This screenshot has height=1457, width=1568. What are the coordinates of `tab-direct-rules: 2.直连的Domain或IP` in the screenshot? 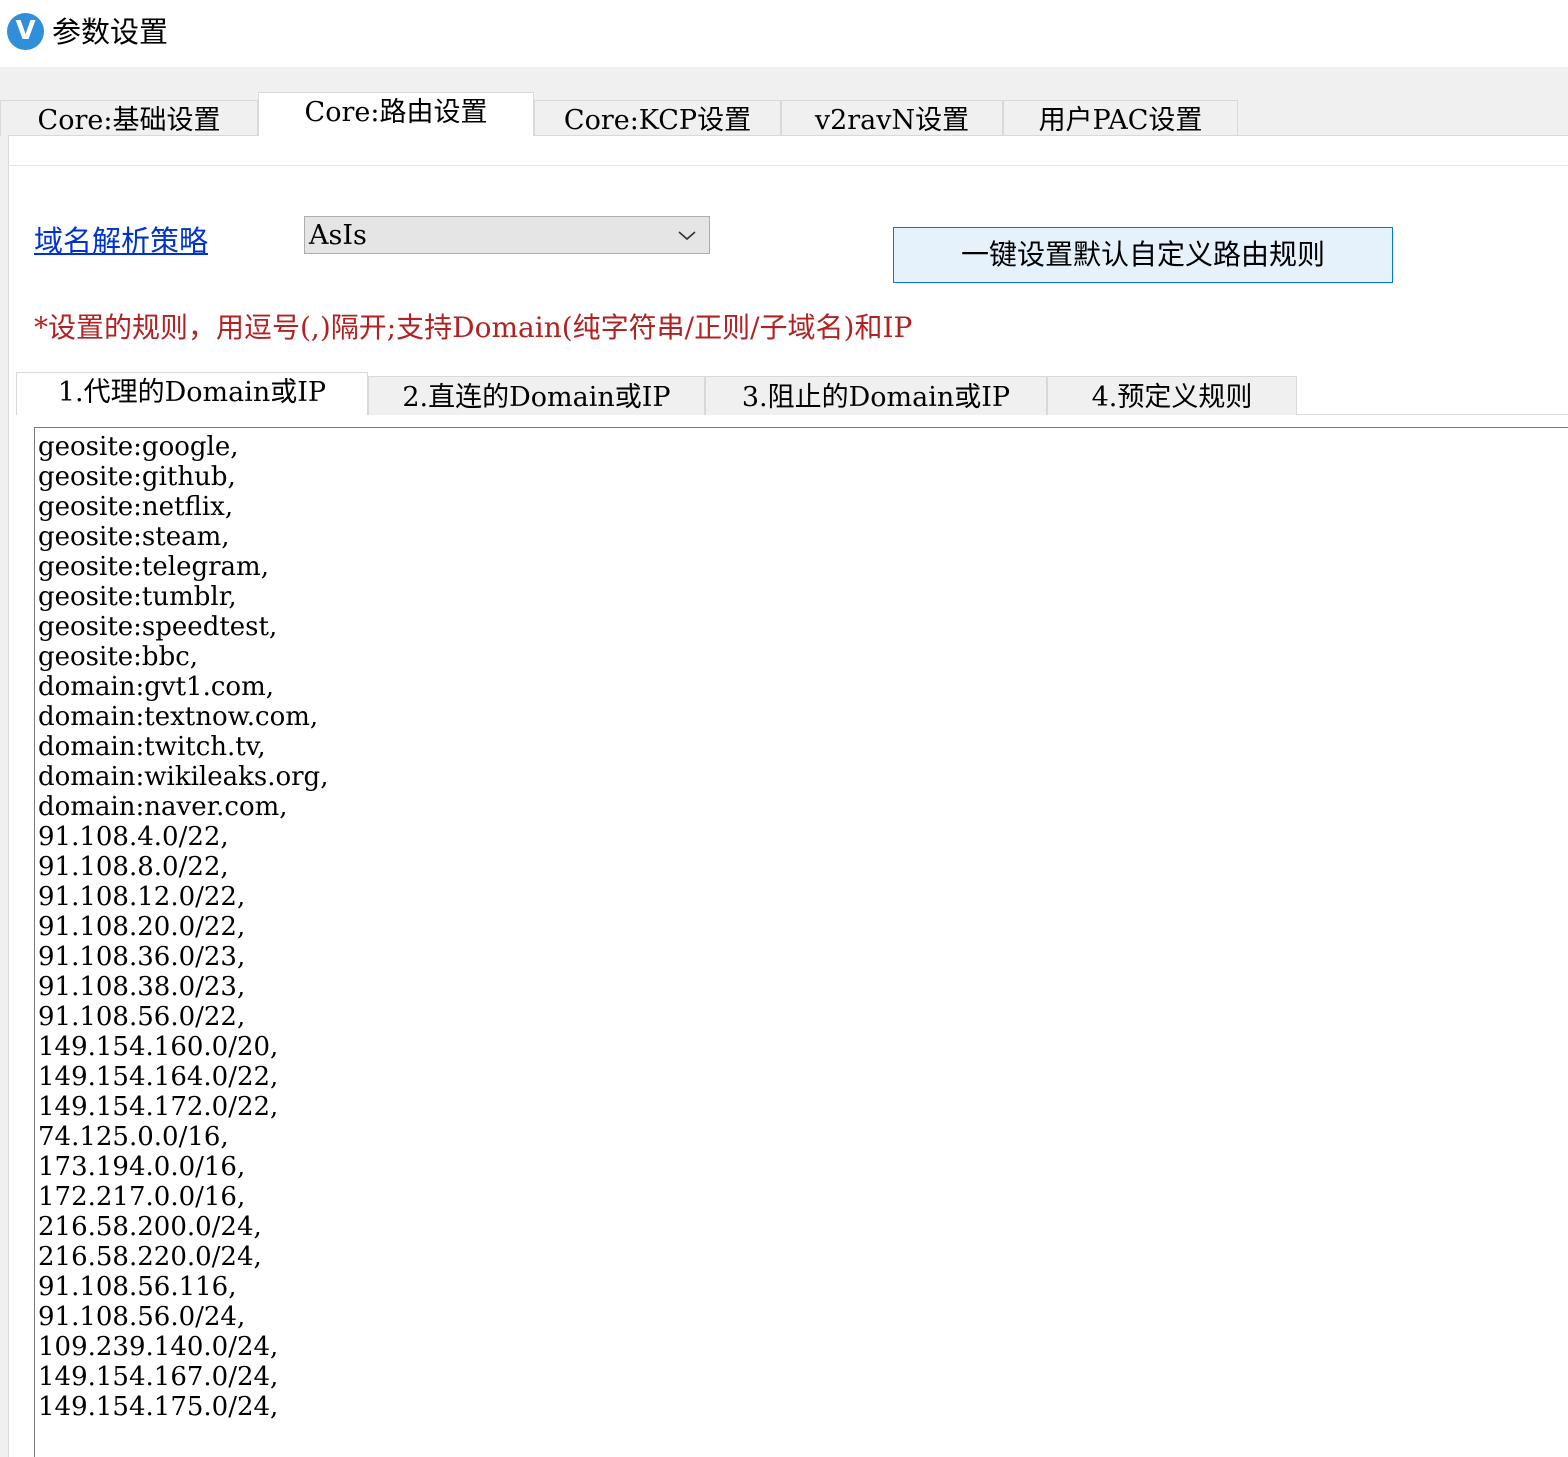 It's located at (536, 395).